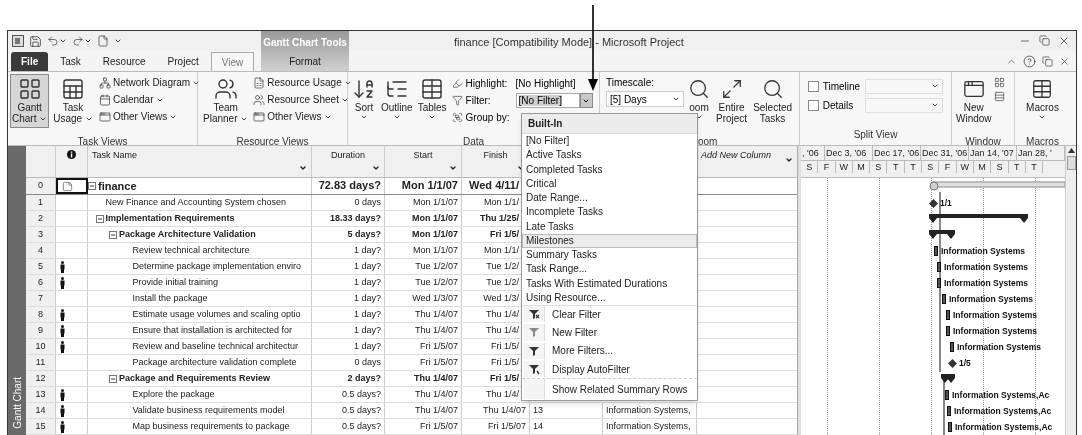  What do you see at coordinates (348, 234) in the screenshot?
I see `duration-cell: 5 days?` at bounding box center [348, 234].